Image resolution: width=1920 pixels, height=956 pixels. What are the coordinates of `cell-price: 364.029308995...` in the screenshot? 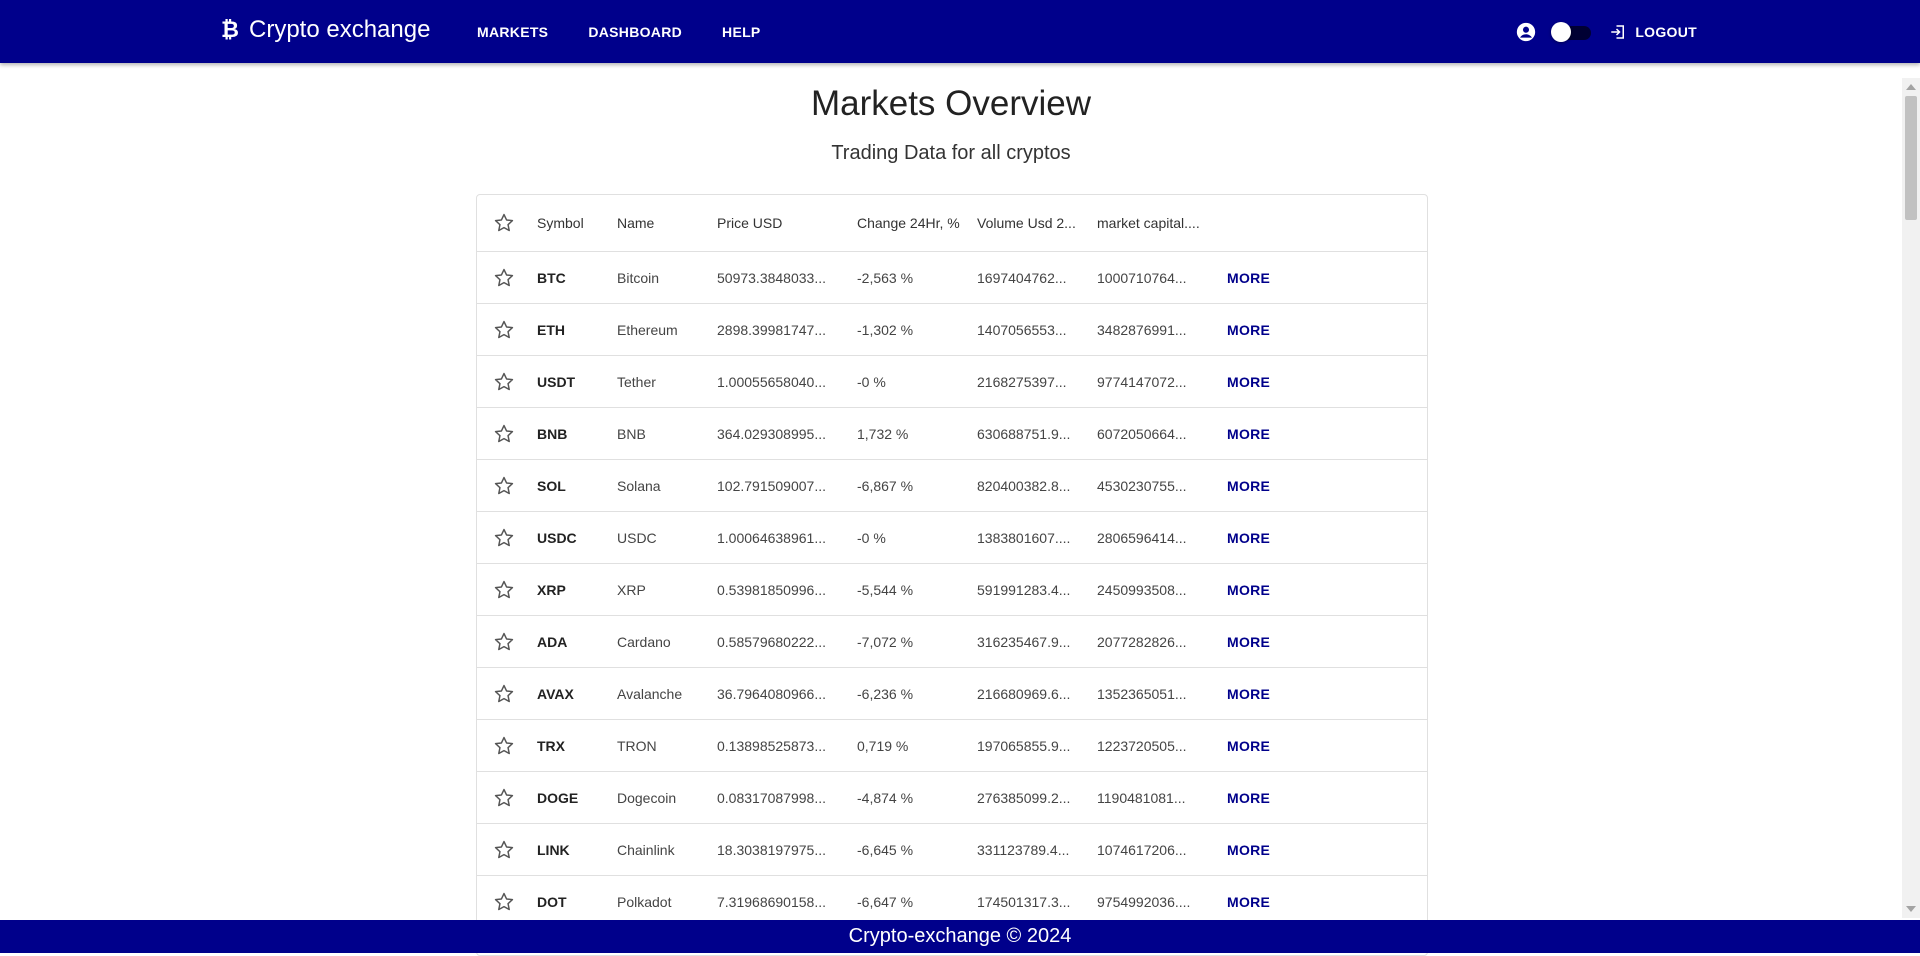 It's located at (771, 433).